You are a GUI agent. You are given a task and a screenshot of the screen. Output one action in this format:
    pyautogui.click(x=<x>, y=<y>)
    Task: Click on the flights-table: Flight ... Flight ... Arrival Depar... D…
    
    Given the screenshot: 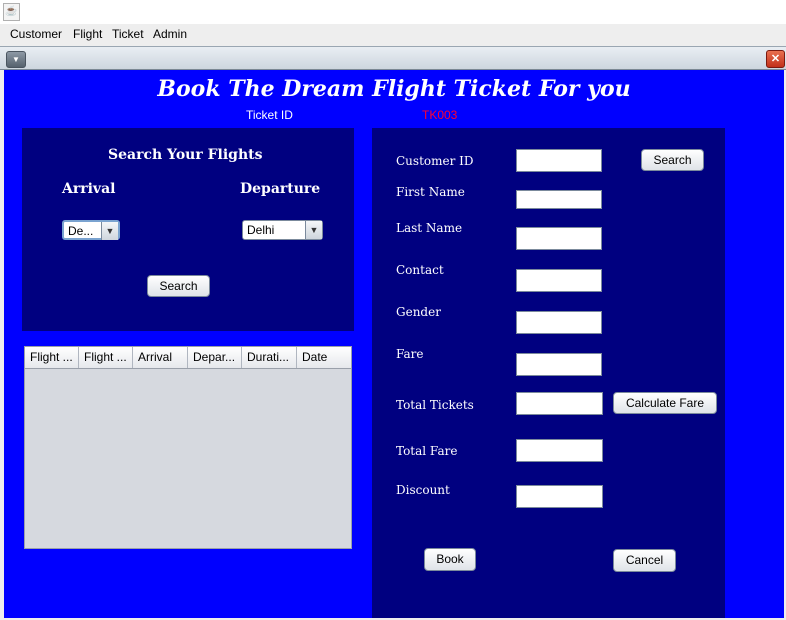 What is the action you would take?
    pyautogui.click(x=188, y=447)
    